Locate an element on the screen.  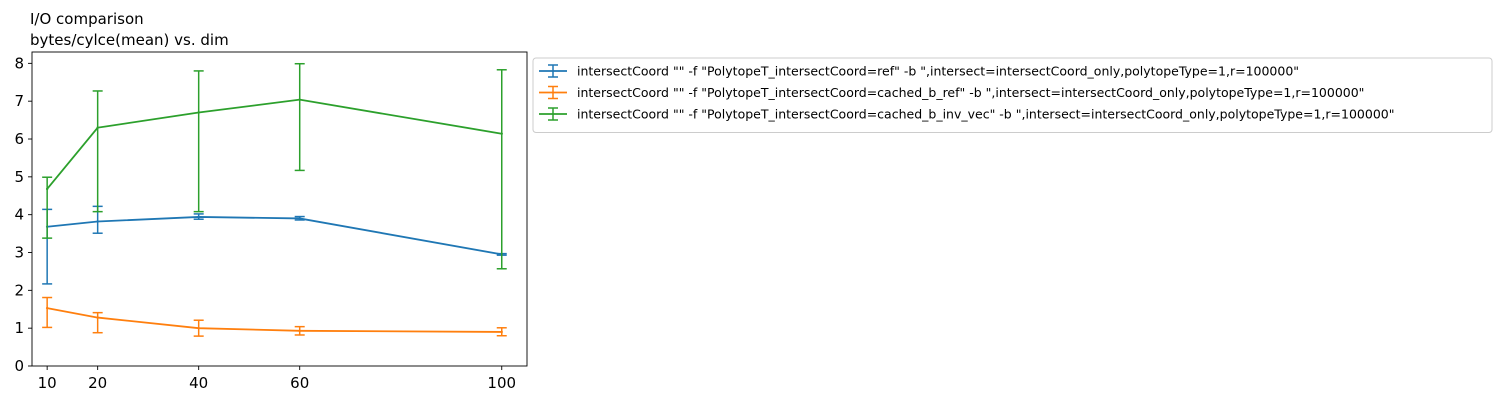
chart-title: I/O comparison is located at coordinates (87, 19).